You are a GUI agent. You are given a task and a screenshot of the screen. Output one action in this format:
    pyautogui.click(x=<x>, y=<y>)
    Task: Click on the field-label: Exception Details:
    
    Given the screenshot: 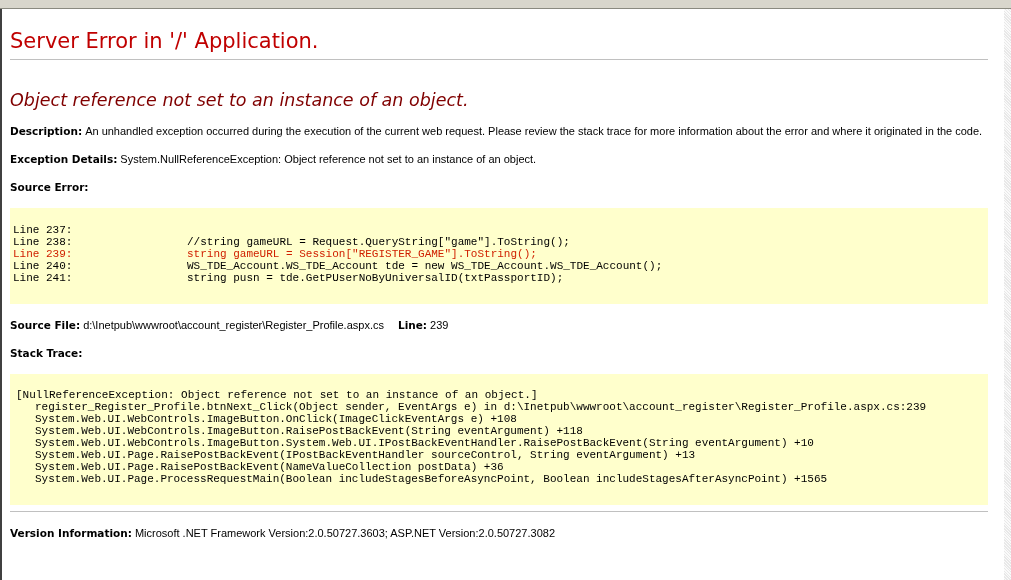 What is the action you would take?
    pyautogui.click(x=64, y=159)
    